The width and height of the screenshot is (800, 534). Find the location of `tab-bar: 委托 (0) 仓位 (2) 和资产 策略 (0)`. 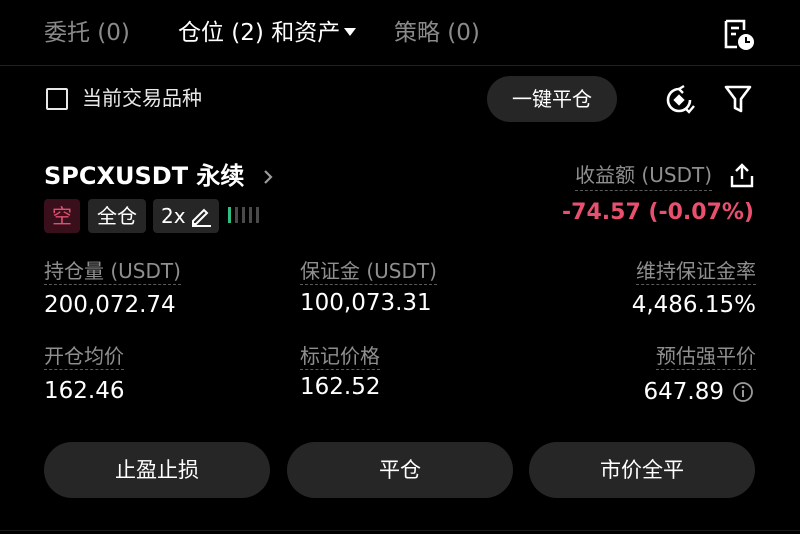

tab-bar: 委托 (0) 仓位 (2) 和资产 策略 (0) is located at coordinates (400, 33).